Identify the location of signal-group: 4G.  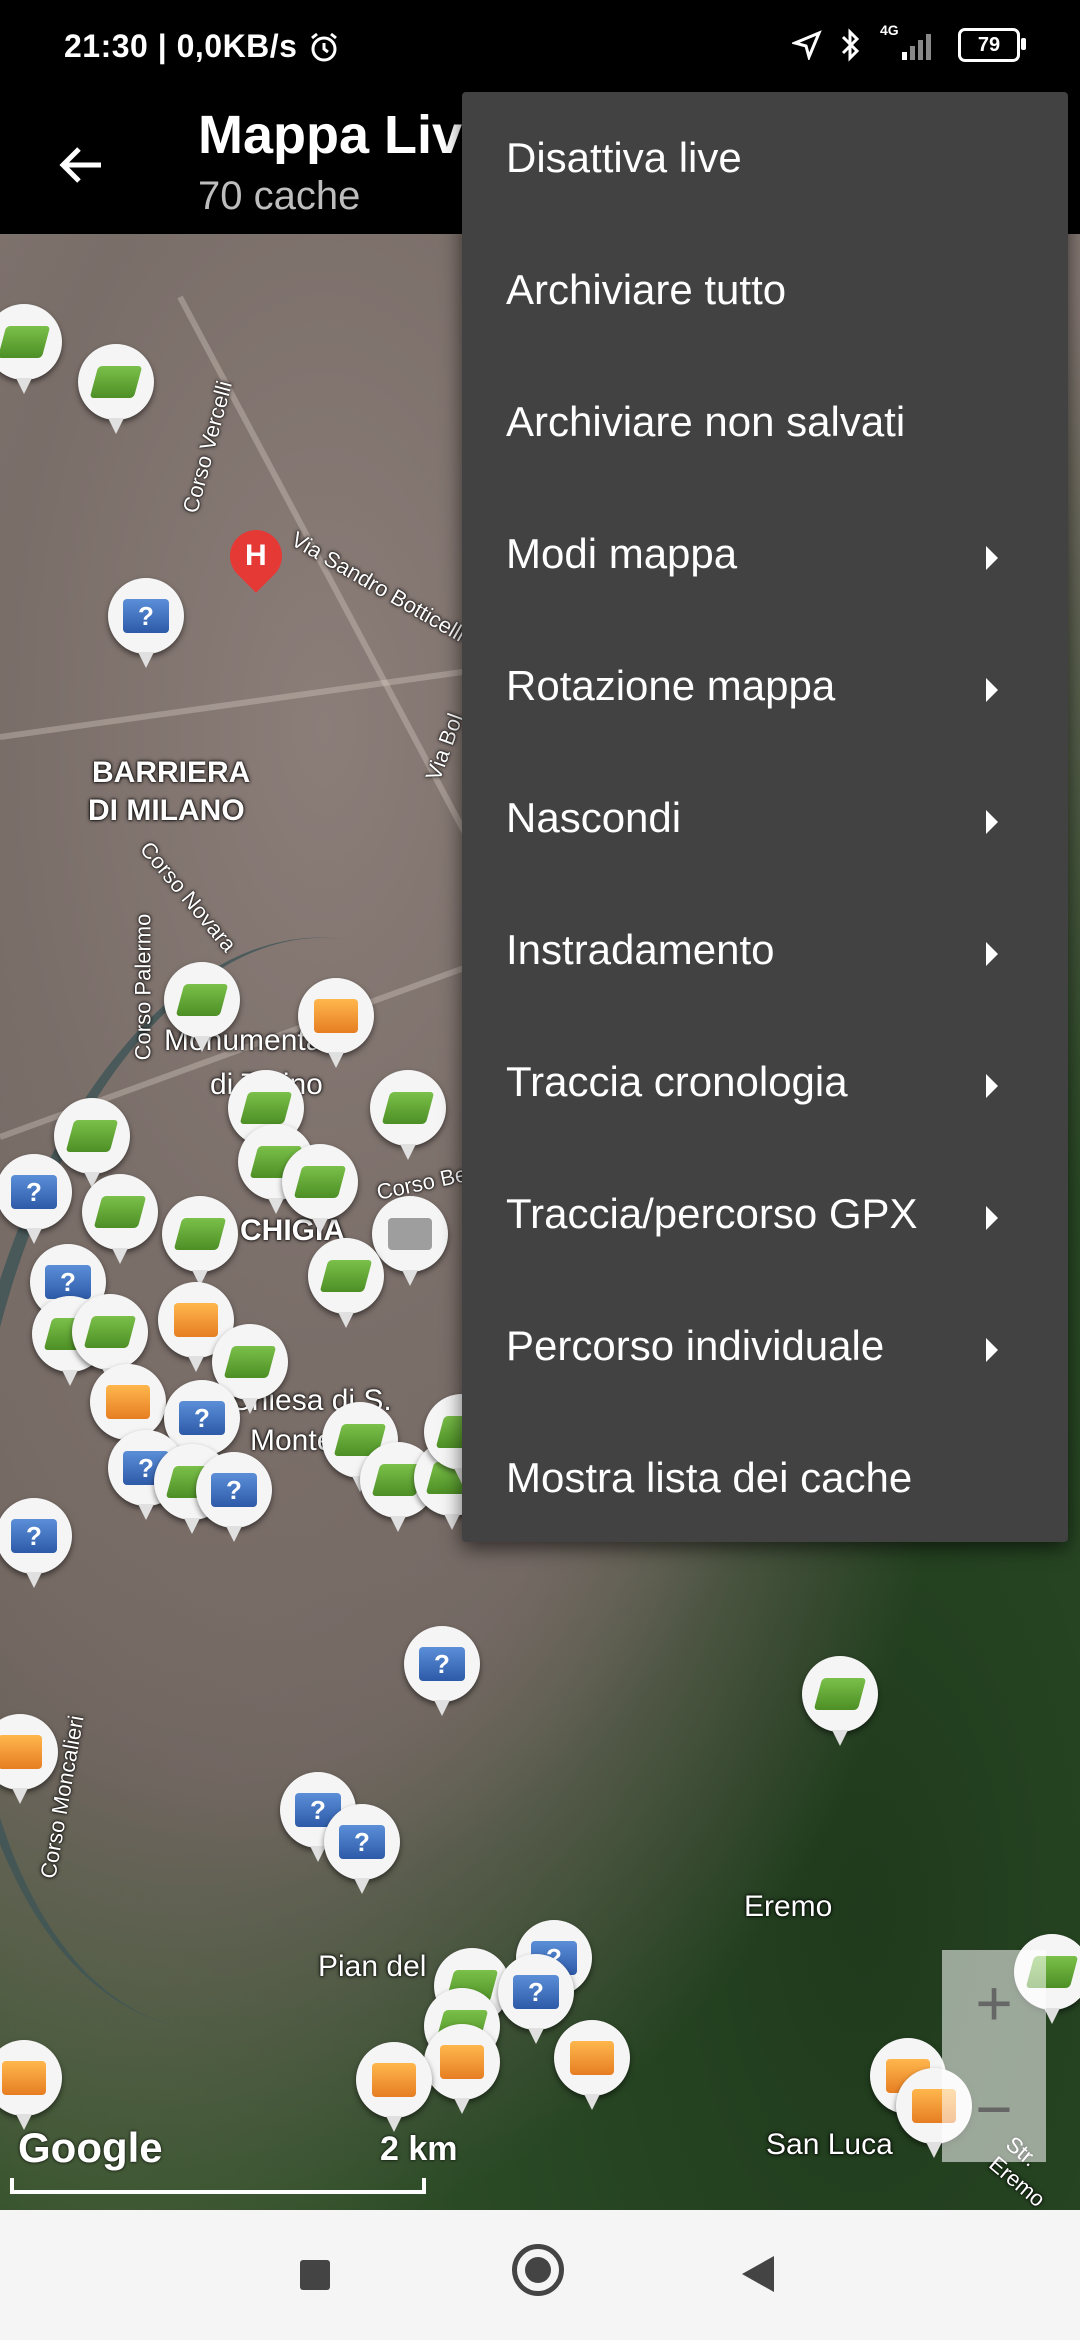
(910, 42).